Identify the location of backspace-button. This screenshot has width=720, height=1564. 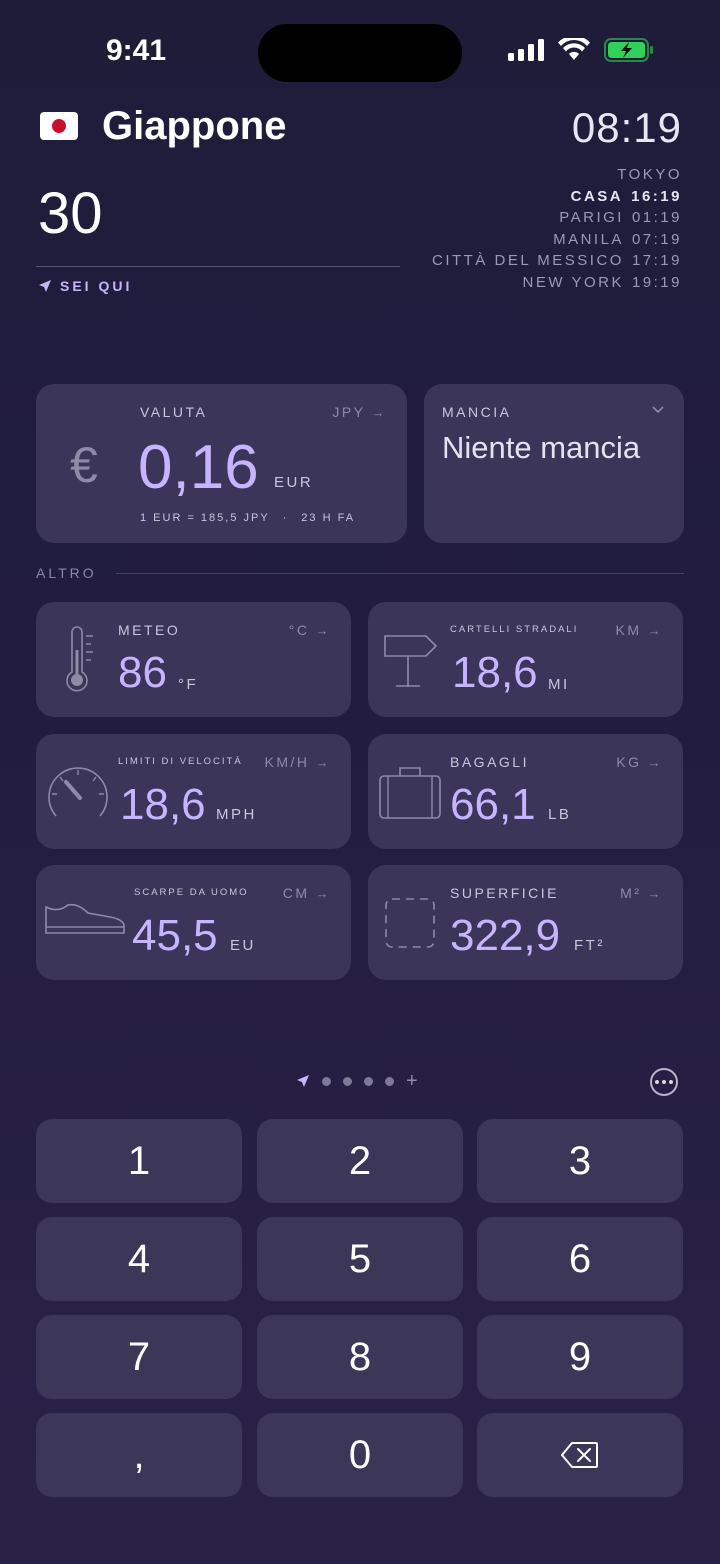
(580, 1455).